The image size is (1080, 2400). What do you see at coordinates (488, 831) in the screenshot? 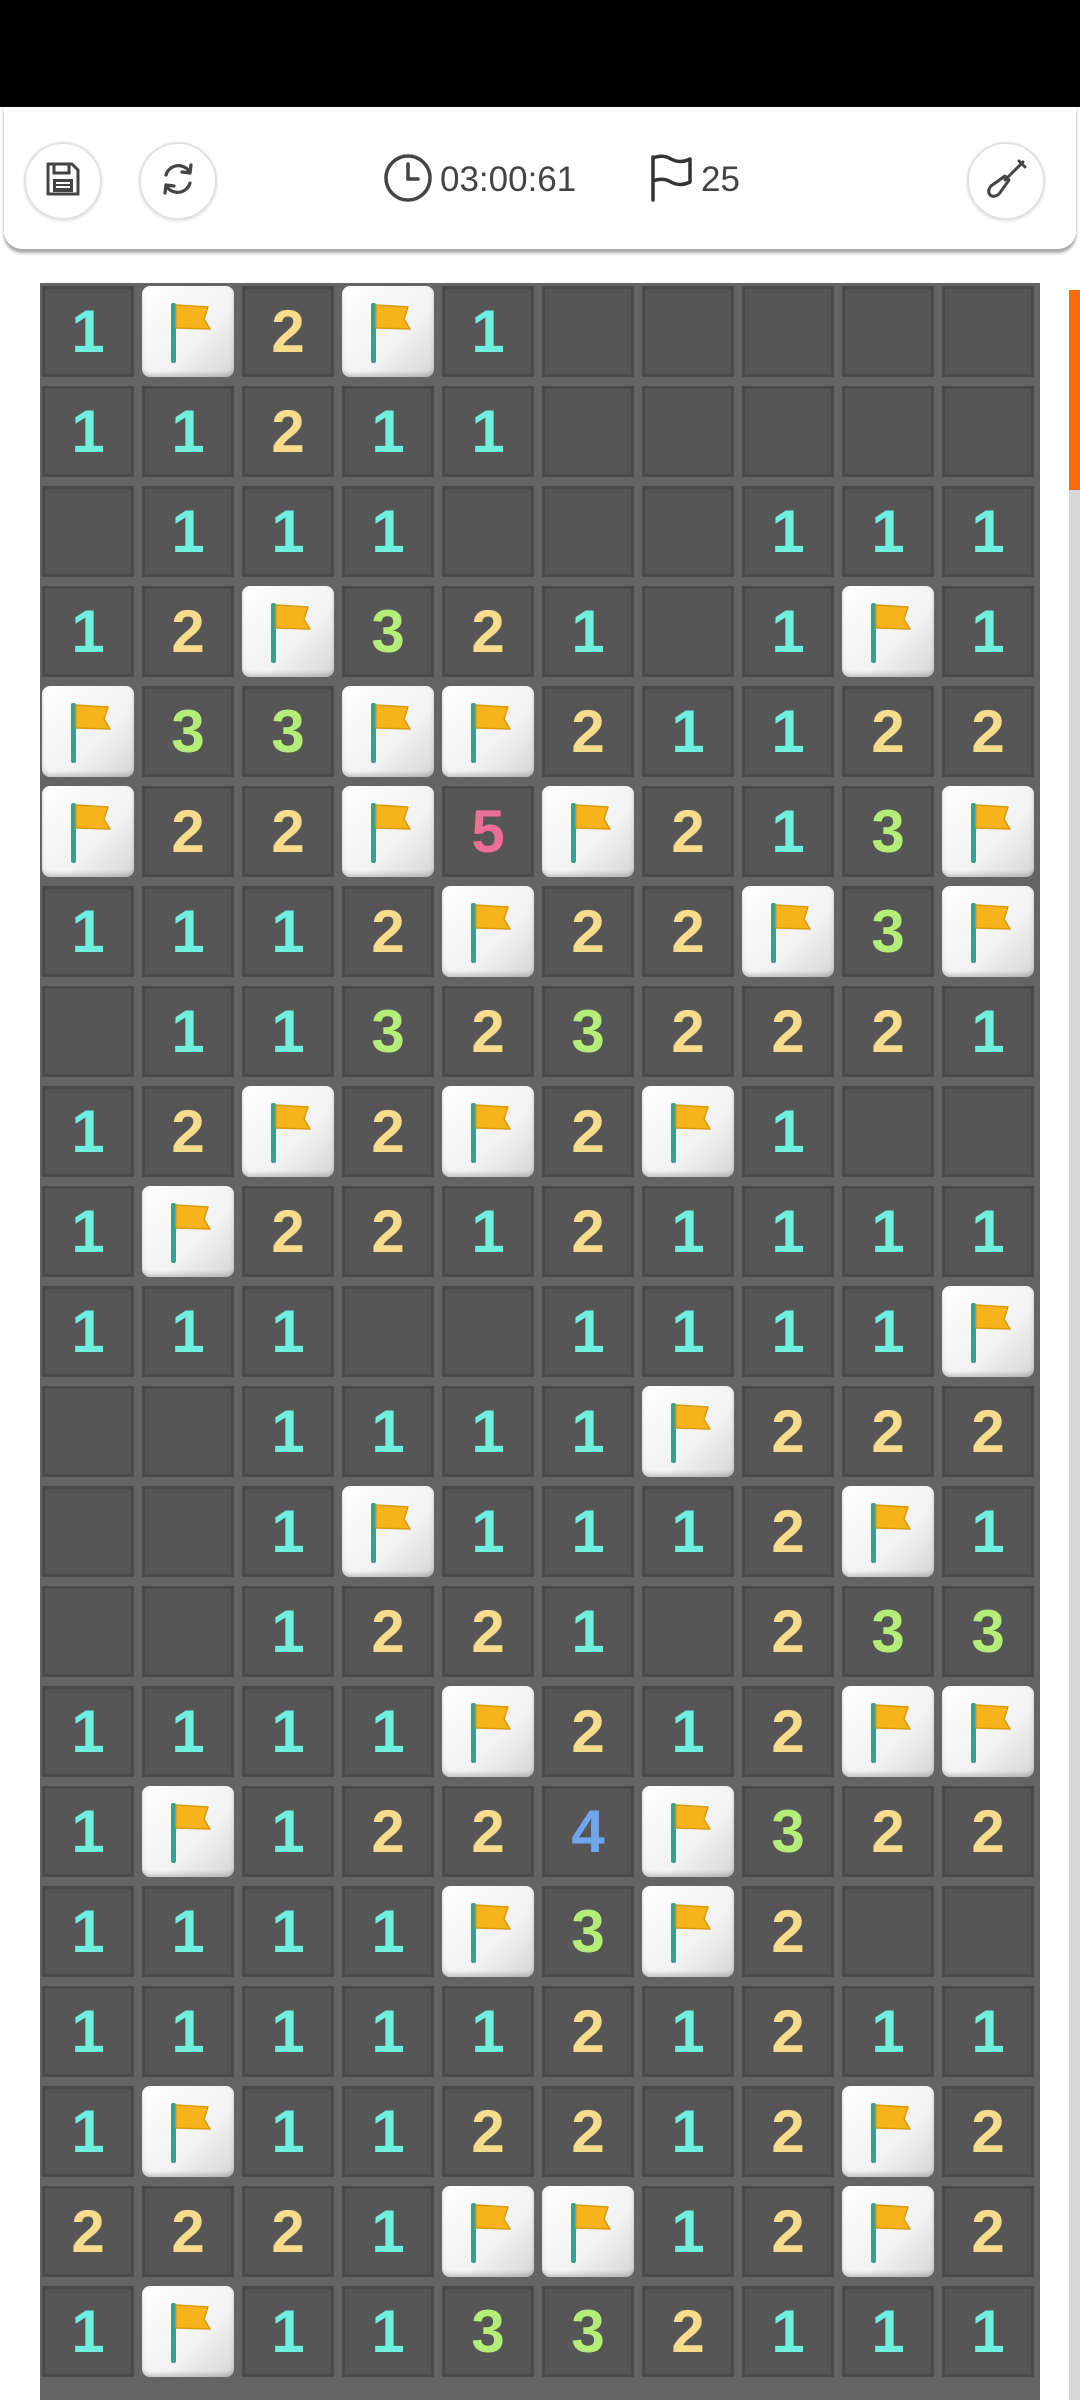
I see `number-cell: 5` at bounding box center [488, 831].